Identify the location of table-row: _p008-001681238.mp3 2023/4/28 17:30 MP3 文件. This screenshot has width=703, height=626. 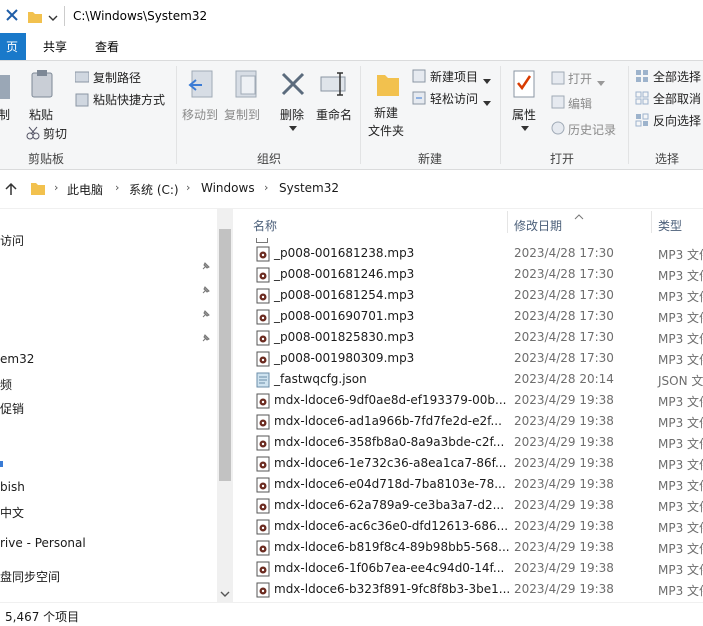
(469, 253).